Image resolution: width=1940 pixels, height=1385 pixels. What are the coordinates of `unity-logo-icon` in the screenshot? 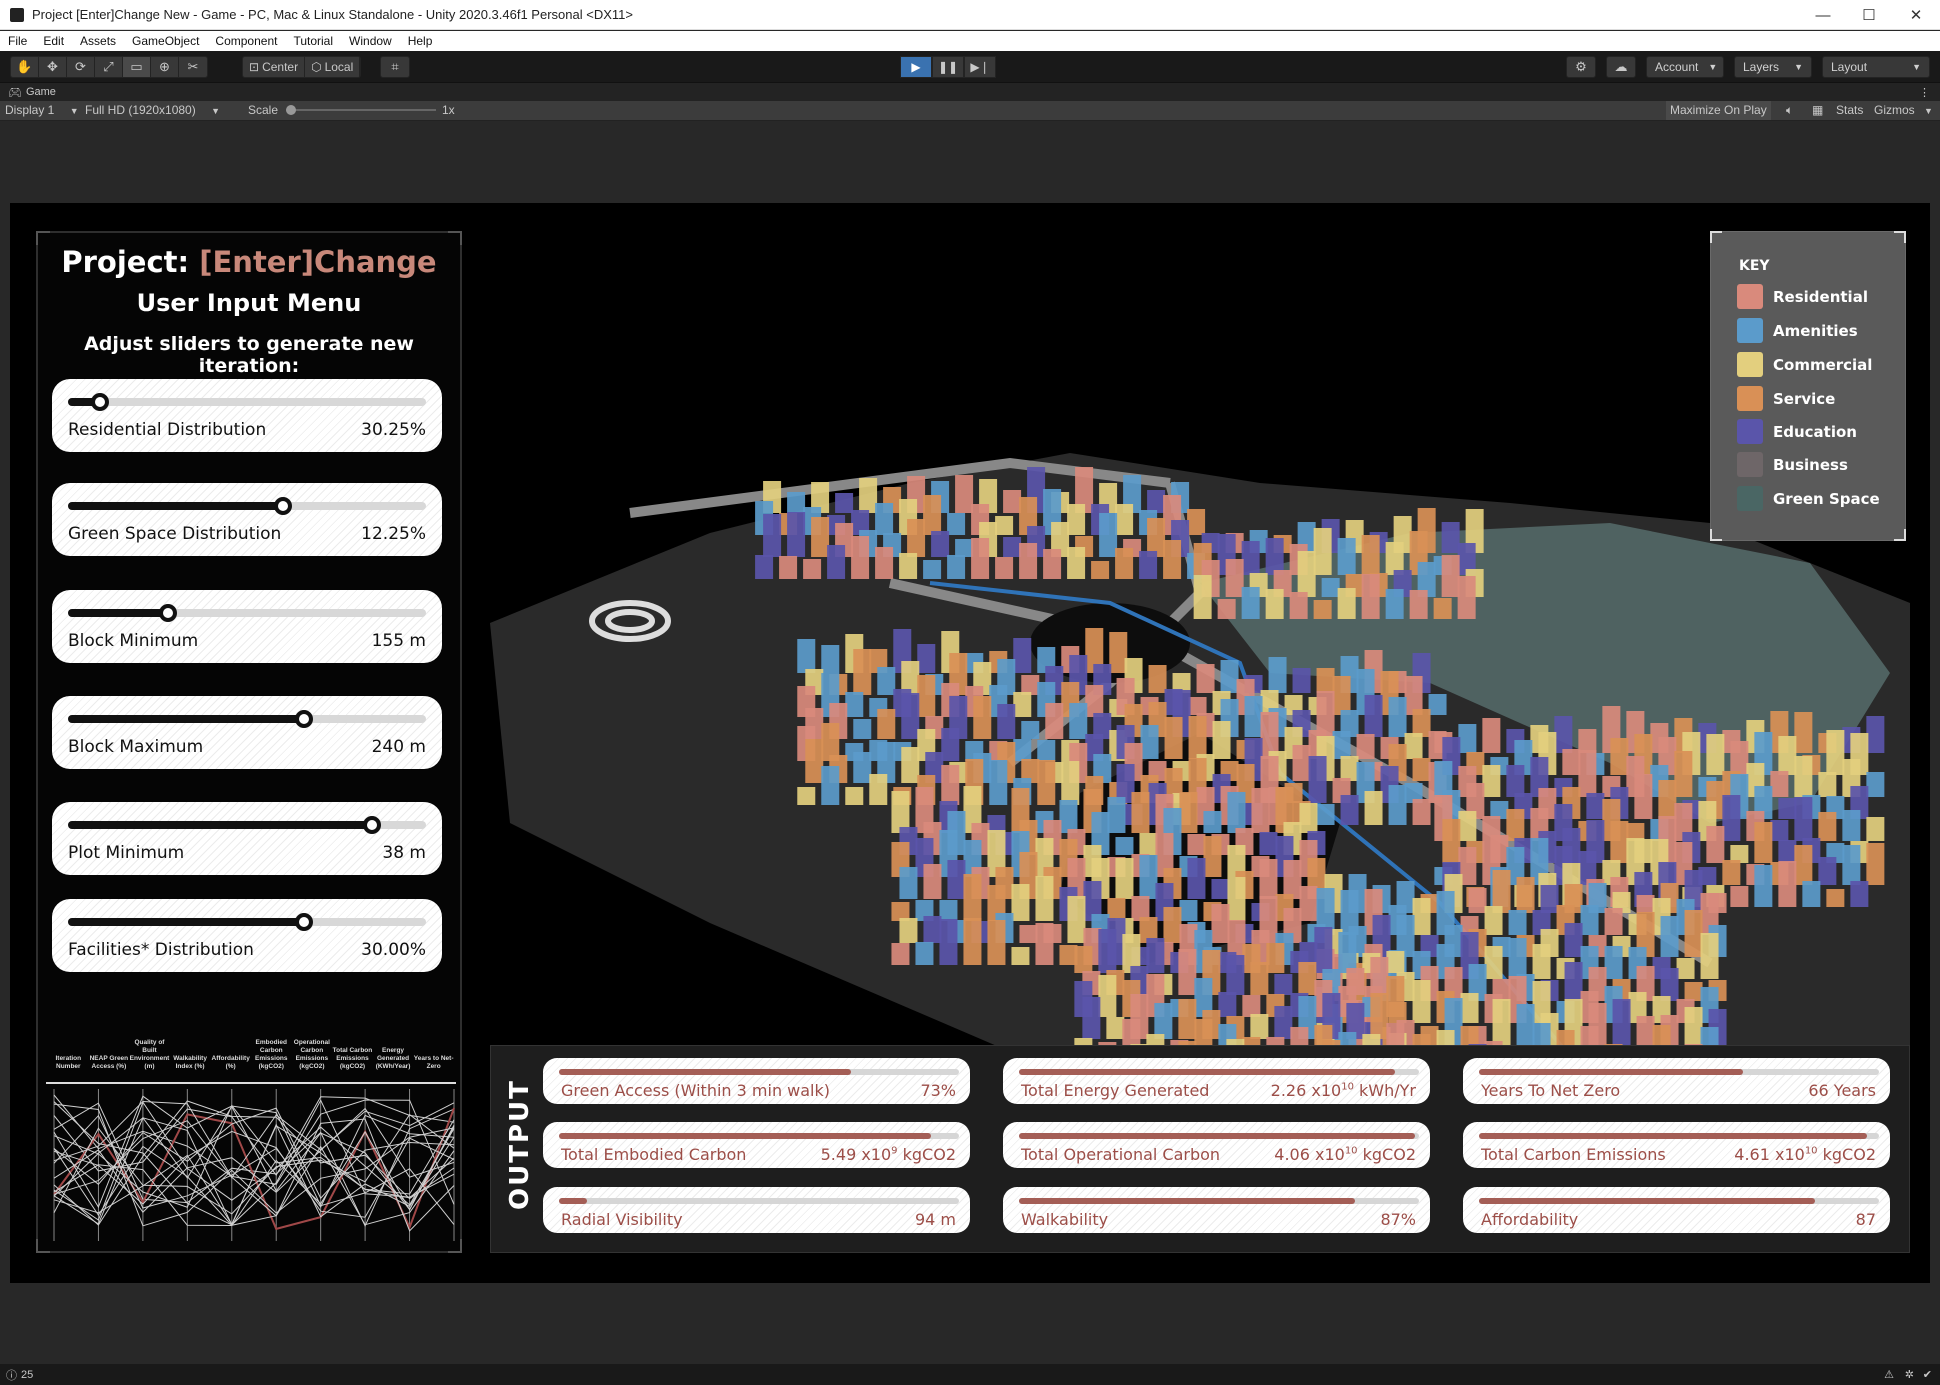 It's located at (17, 14).